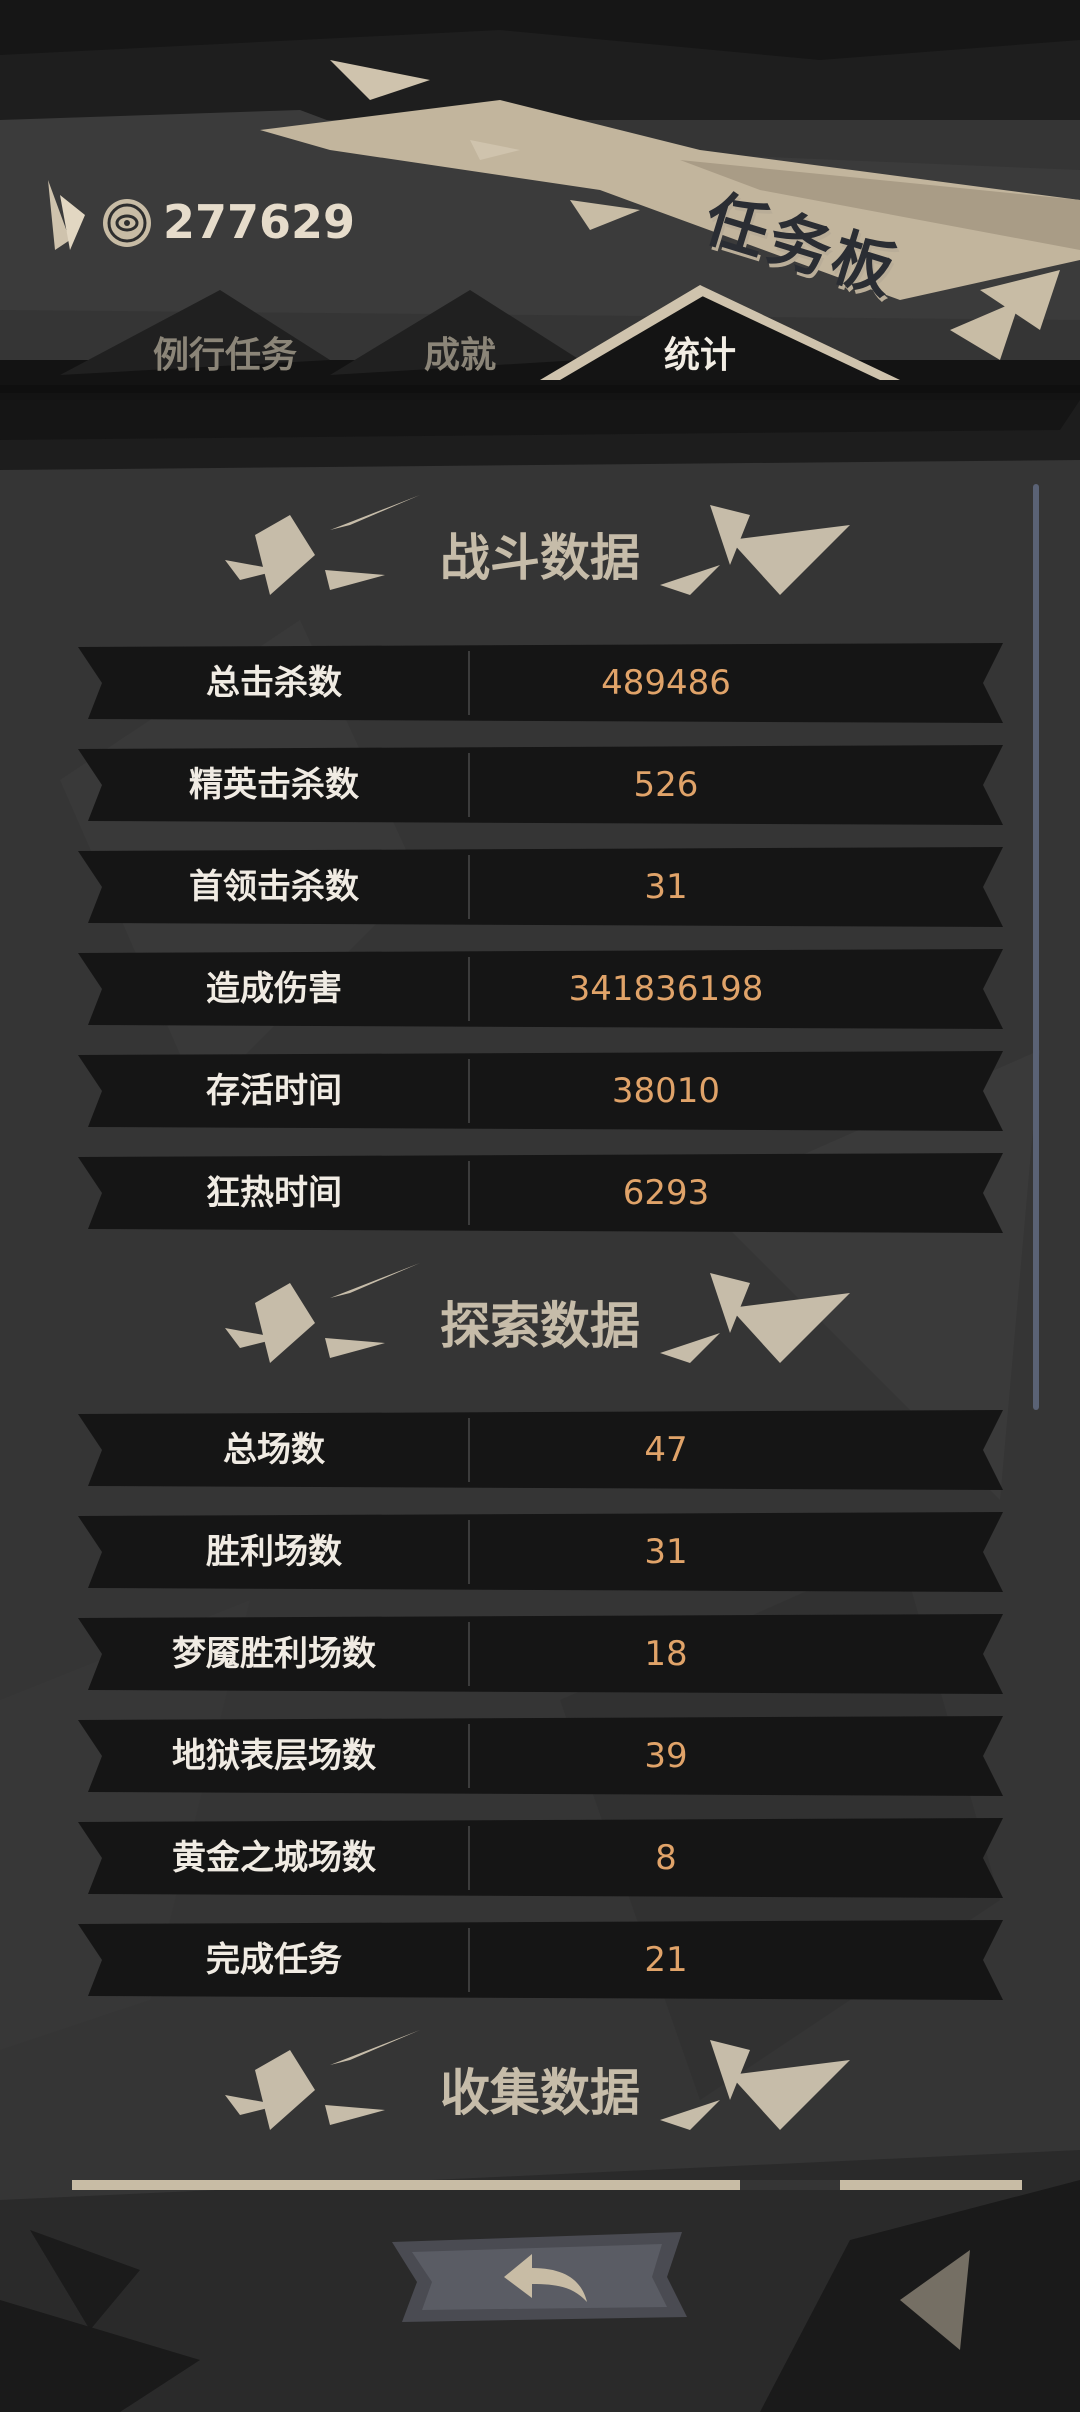 The width and height of the screenshot is (1080, 2412). I want to click on stat-row: 狂热时间 6293, so click(540, 1193).